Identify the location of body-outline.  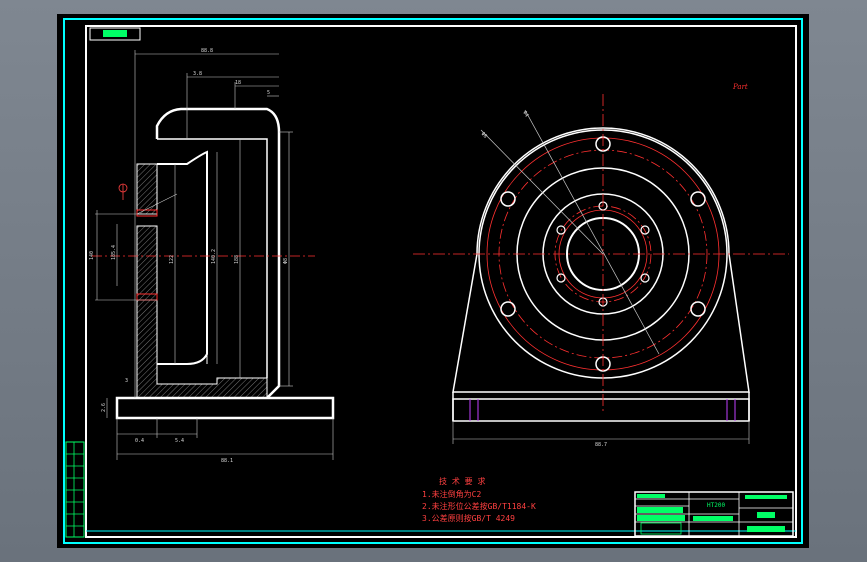
(218, 253).